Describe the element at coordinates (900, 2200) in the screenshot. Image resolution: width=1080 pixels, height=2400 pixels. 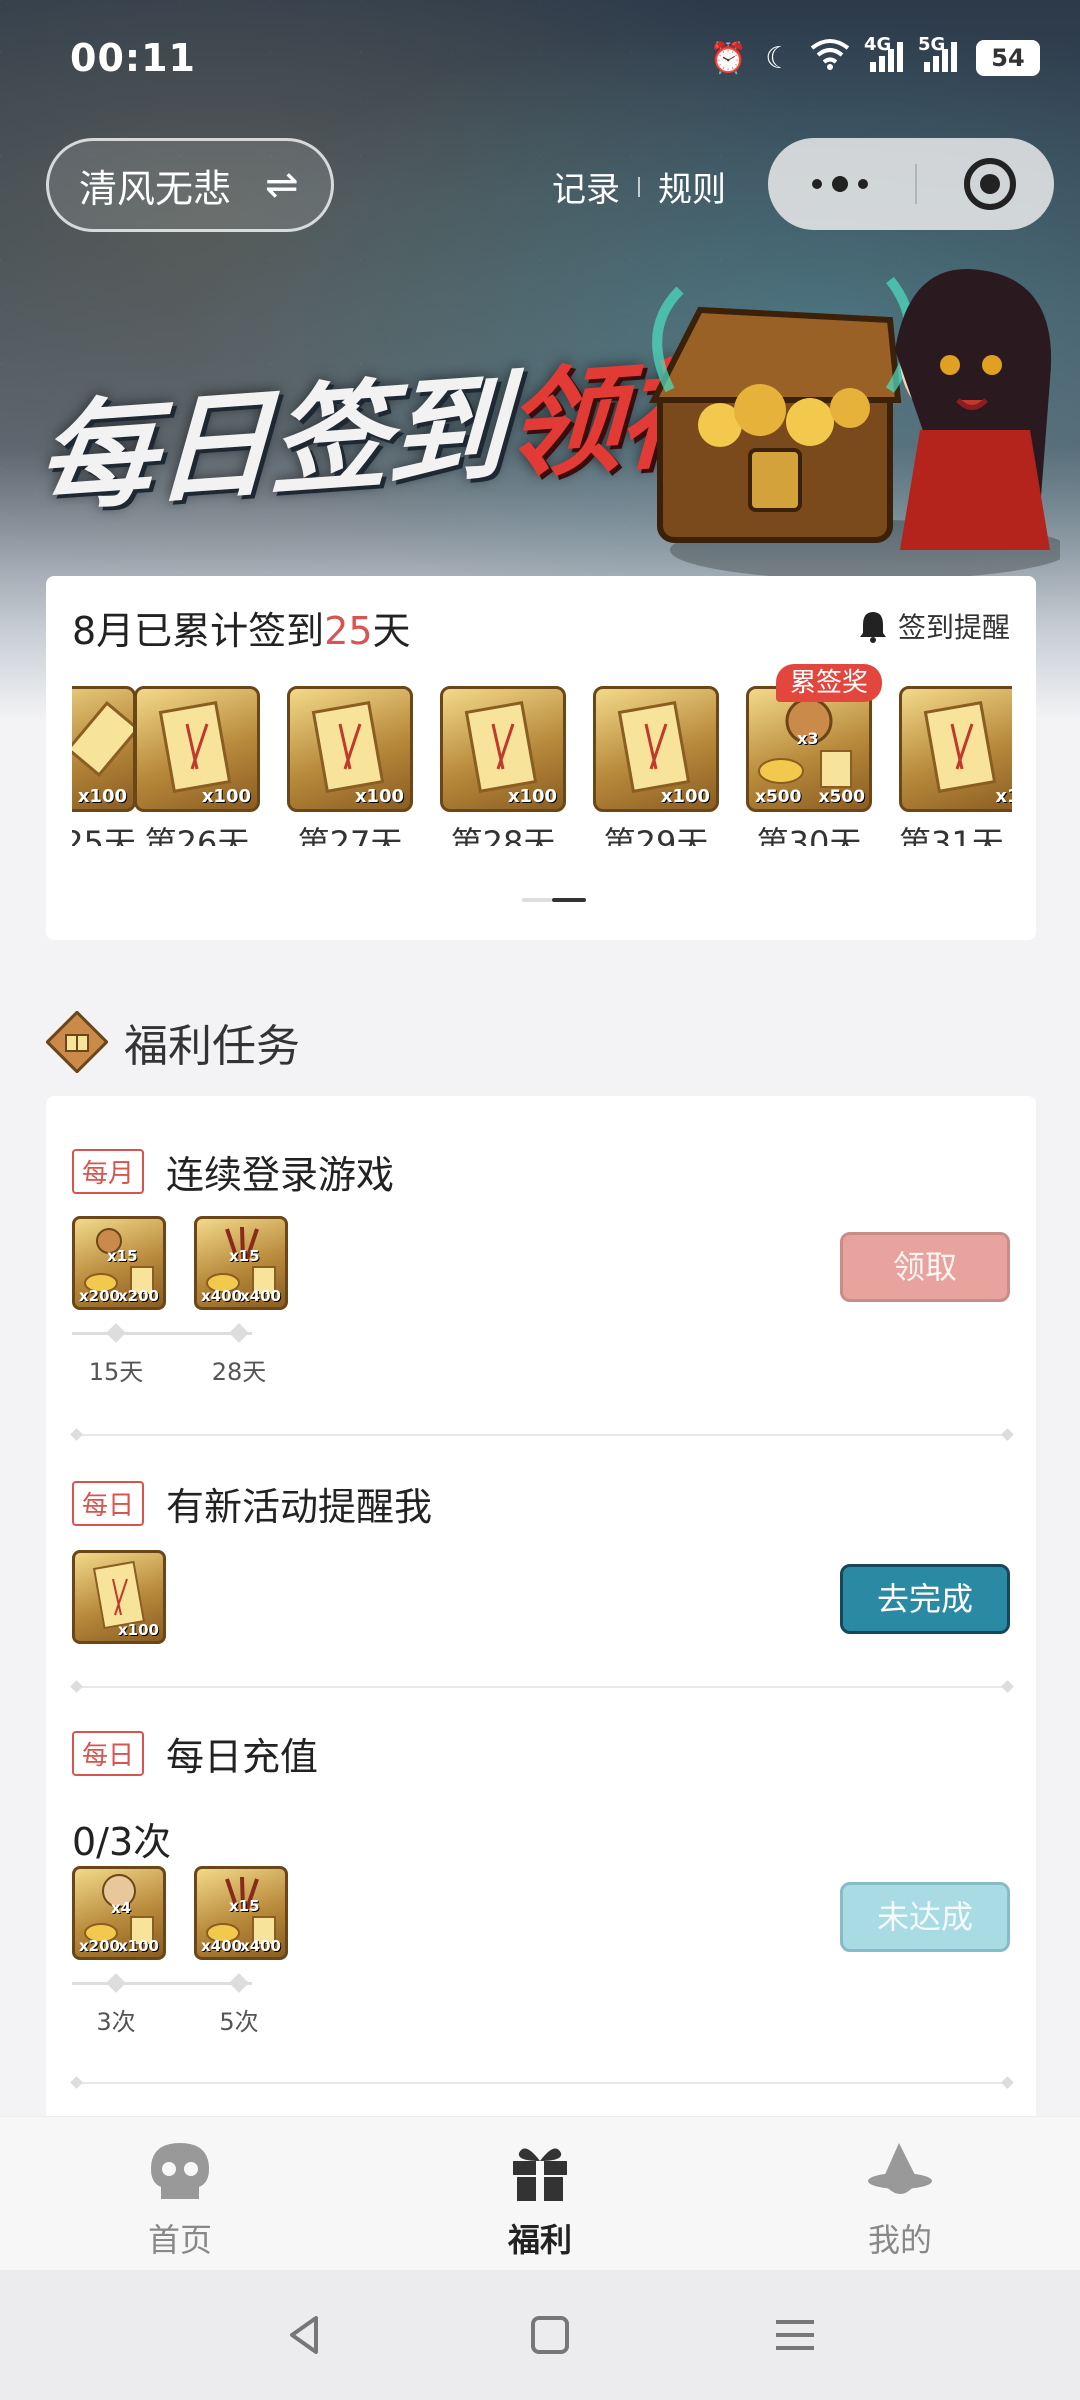
I see `tab-mine: 我的` at that location.